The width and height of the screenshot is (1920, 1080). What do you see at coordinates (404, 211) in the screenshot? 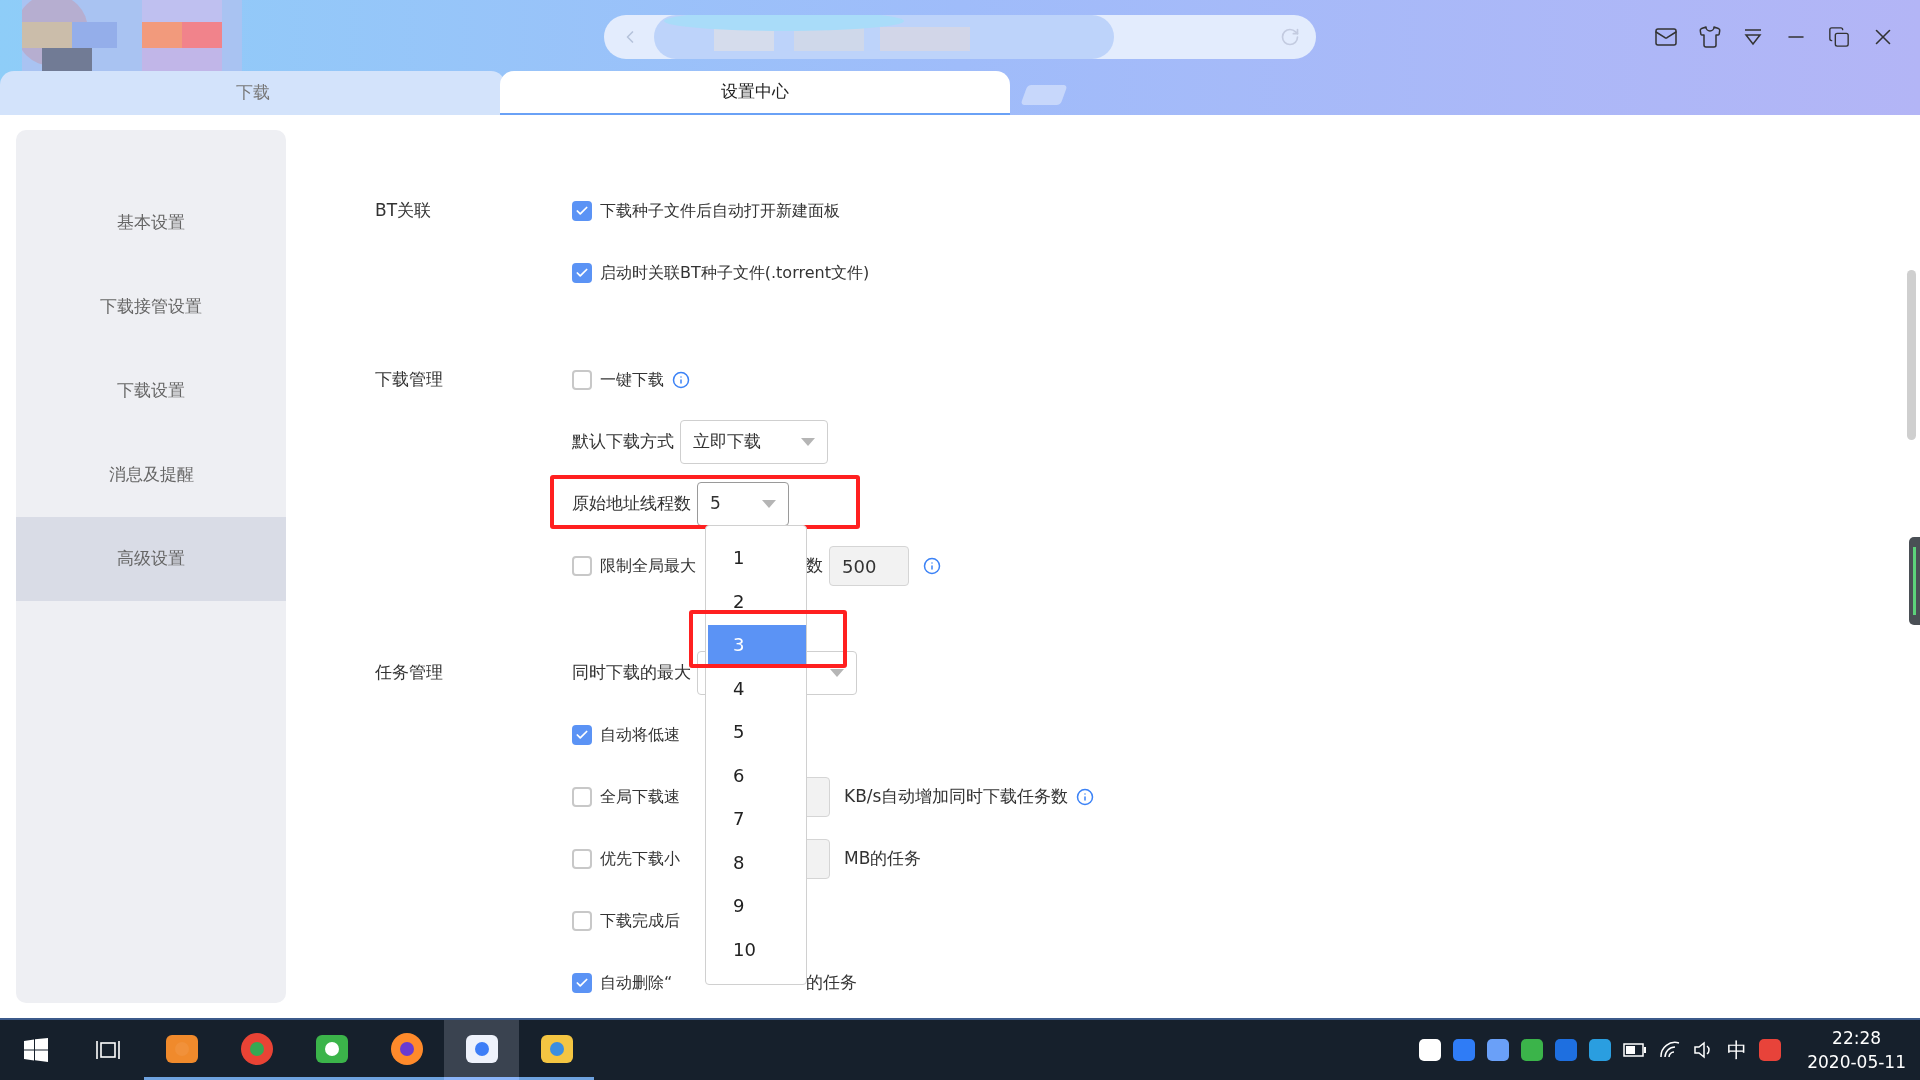
I see `section-title: BT关联` at bounding box center [404, 211].